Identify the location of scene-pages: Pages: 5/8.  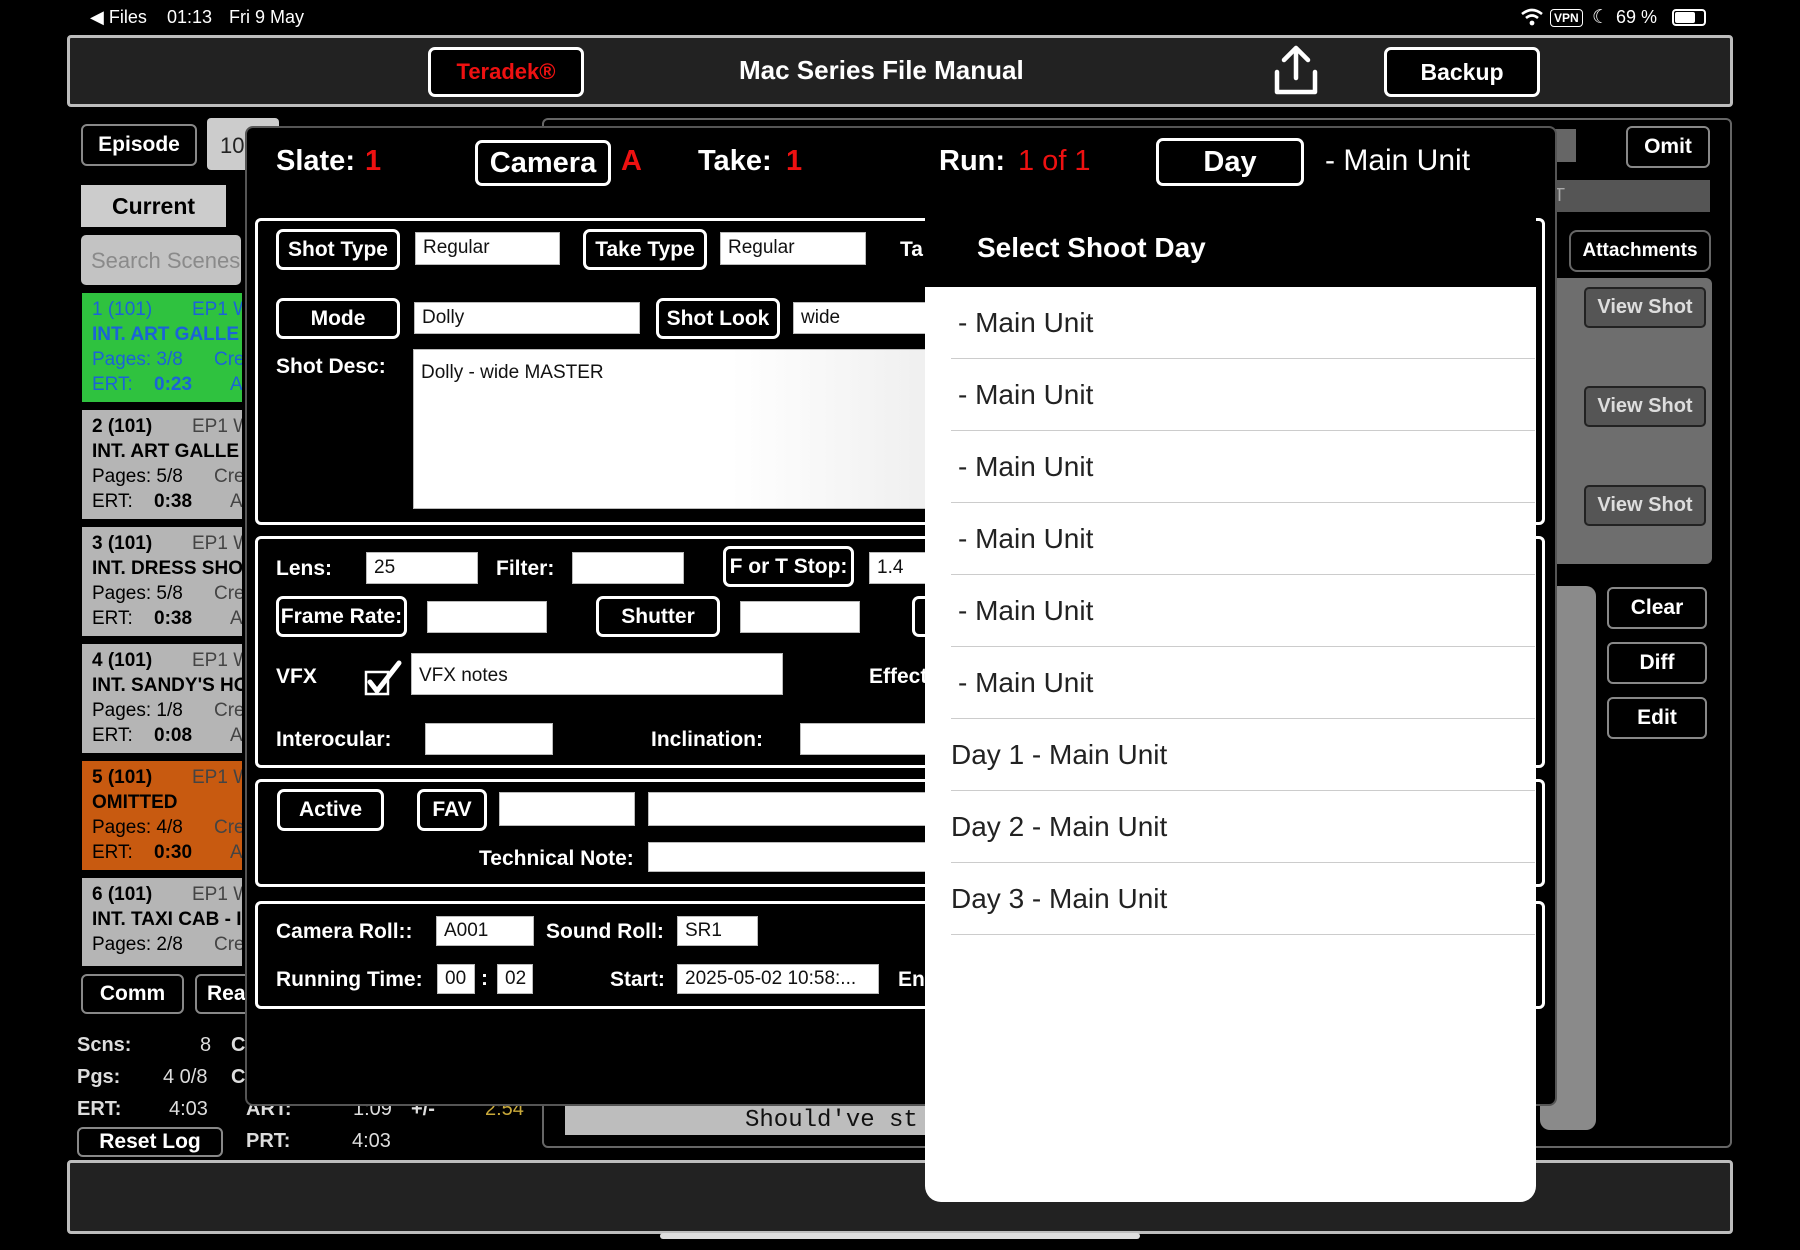
(137, 476).